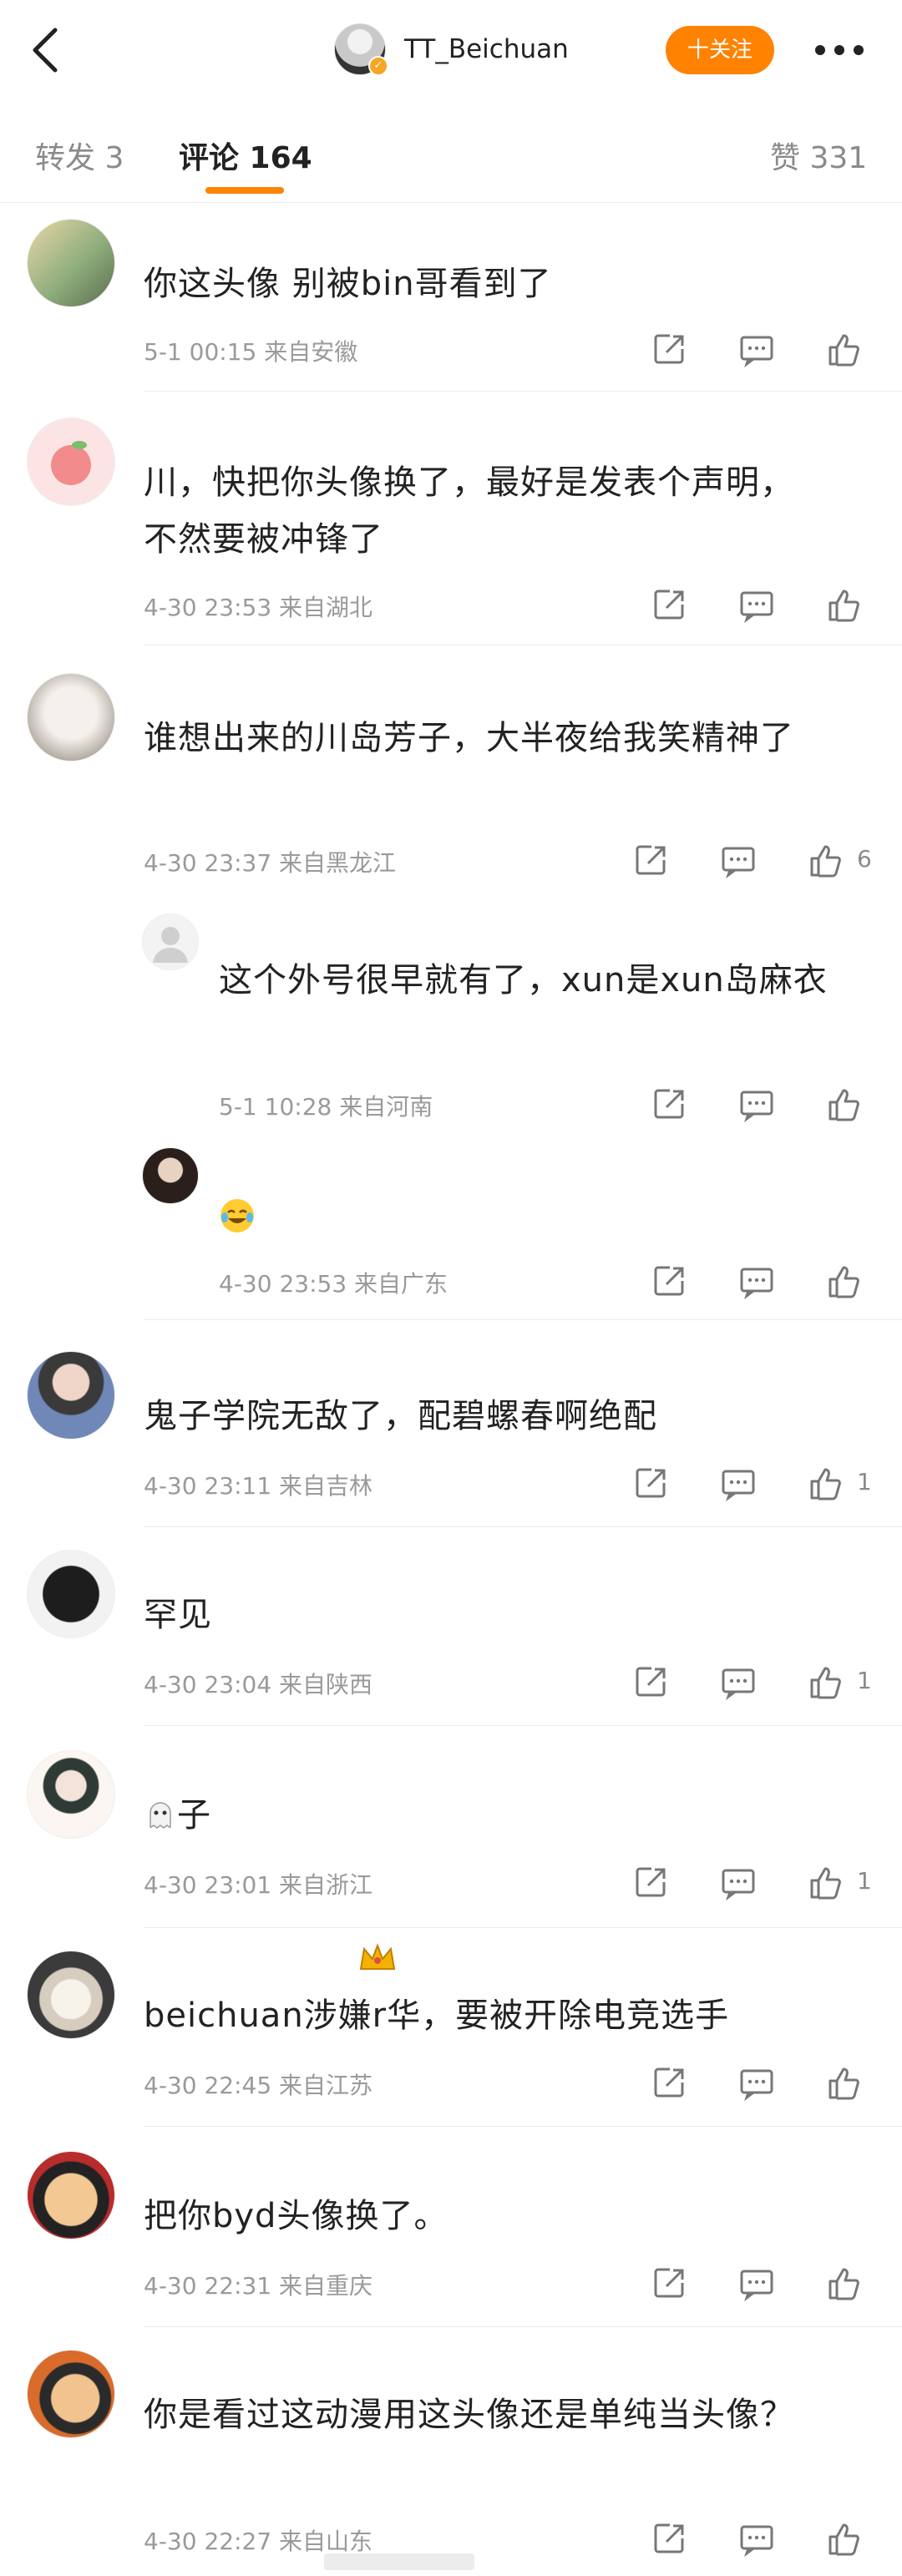 This screenshot has width=902, height=2576. I want to click on comment-meta: 4-30 23:04 来自陕西, so click(258, 1683).